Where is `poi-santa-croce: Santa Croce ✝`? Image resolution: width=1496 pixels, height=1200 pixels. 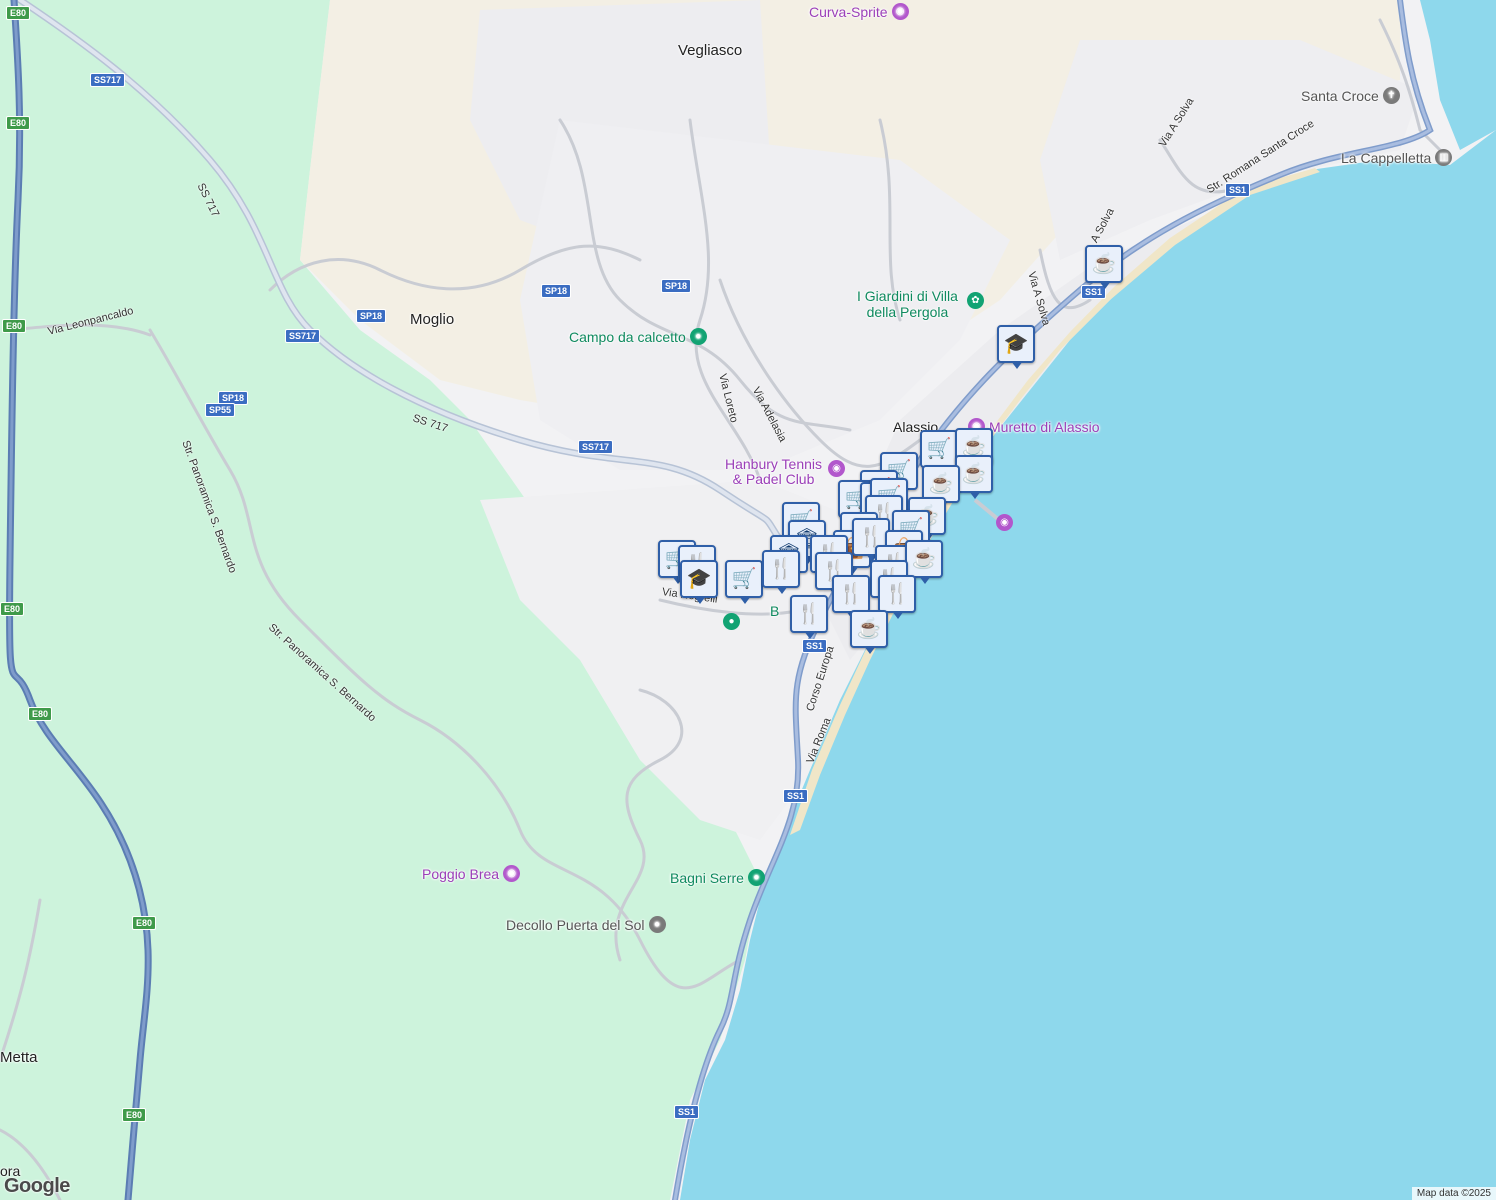
poi-santa-croce: Santa Croce ✝ is located at coordinates (1350, 95).